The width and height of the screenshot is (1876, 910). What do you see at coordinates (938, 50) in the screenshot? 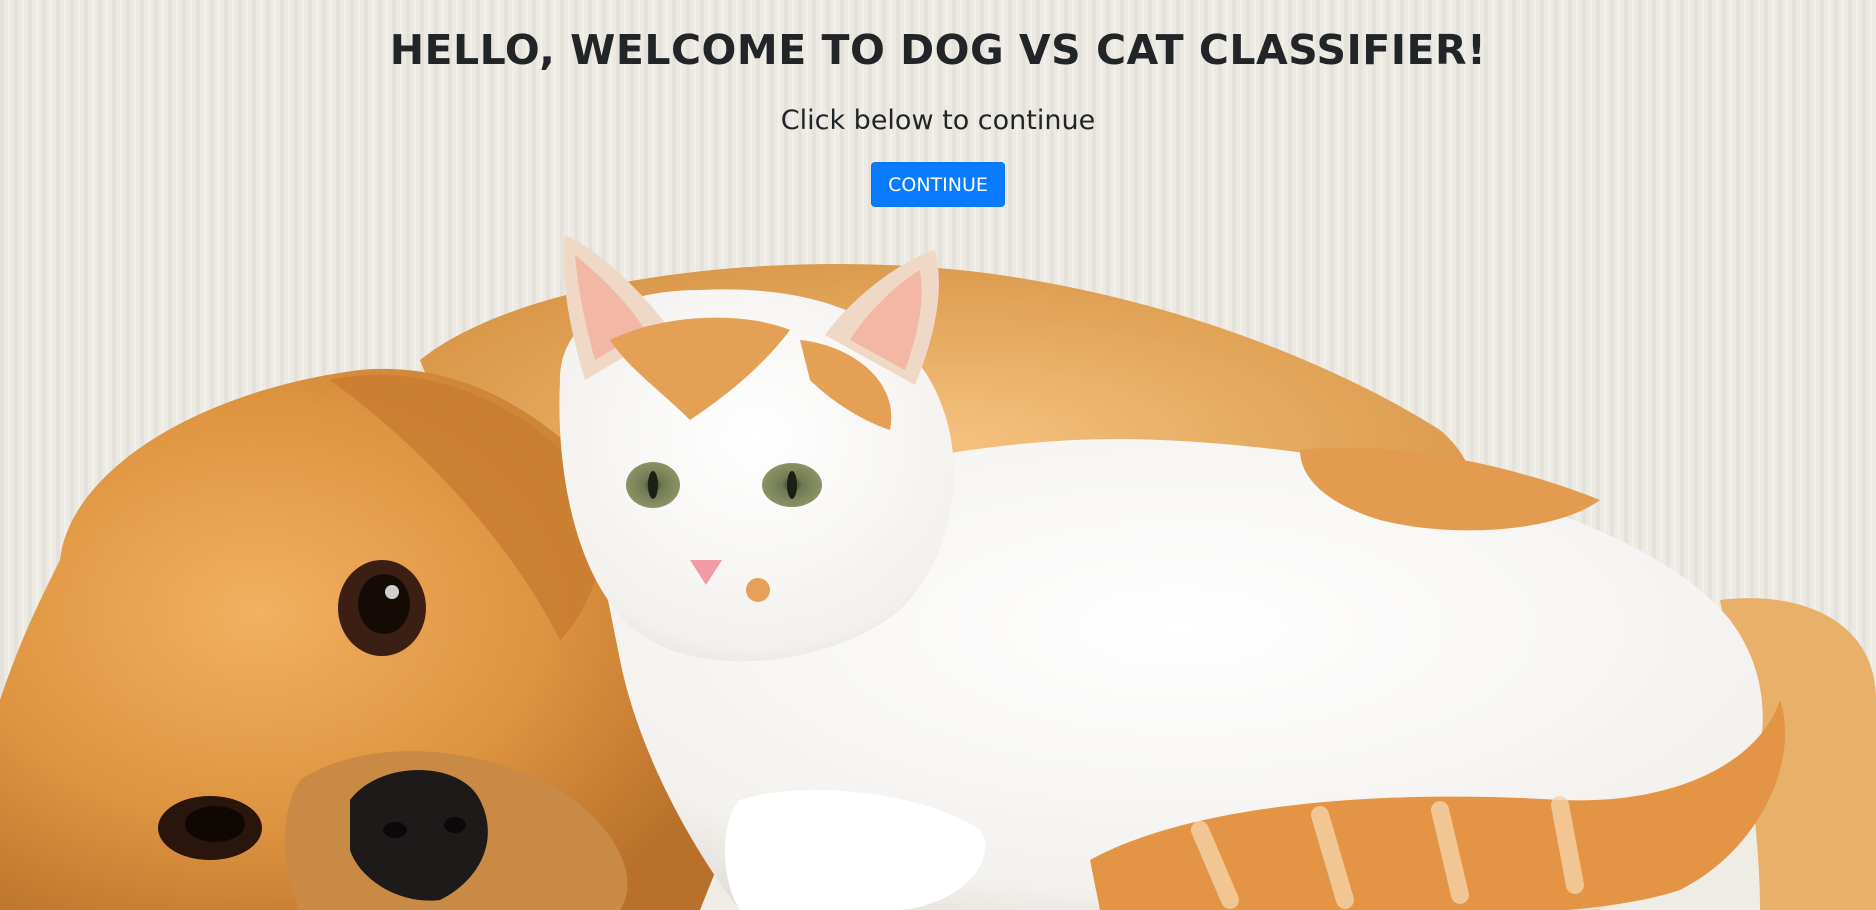
I see `page-title: HELLO, WELCOME TO DOG VS CAT CLASSIFIER!` at bounding box center [938, 50].